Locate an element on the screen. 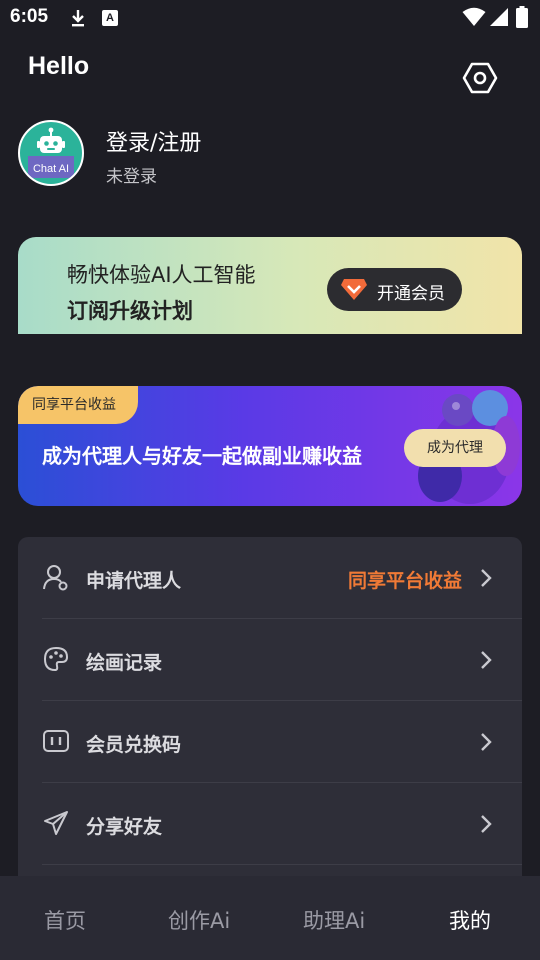 The width and height of the screenshot is (540, 960). menu-item-share-friends: 分享好友 is located at coordinates (270, 824).